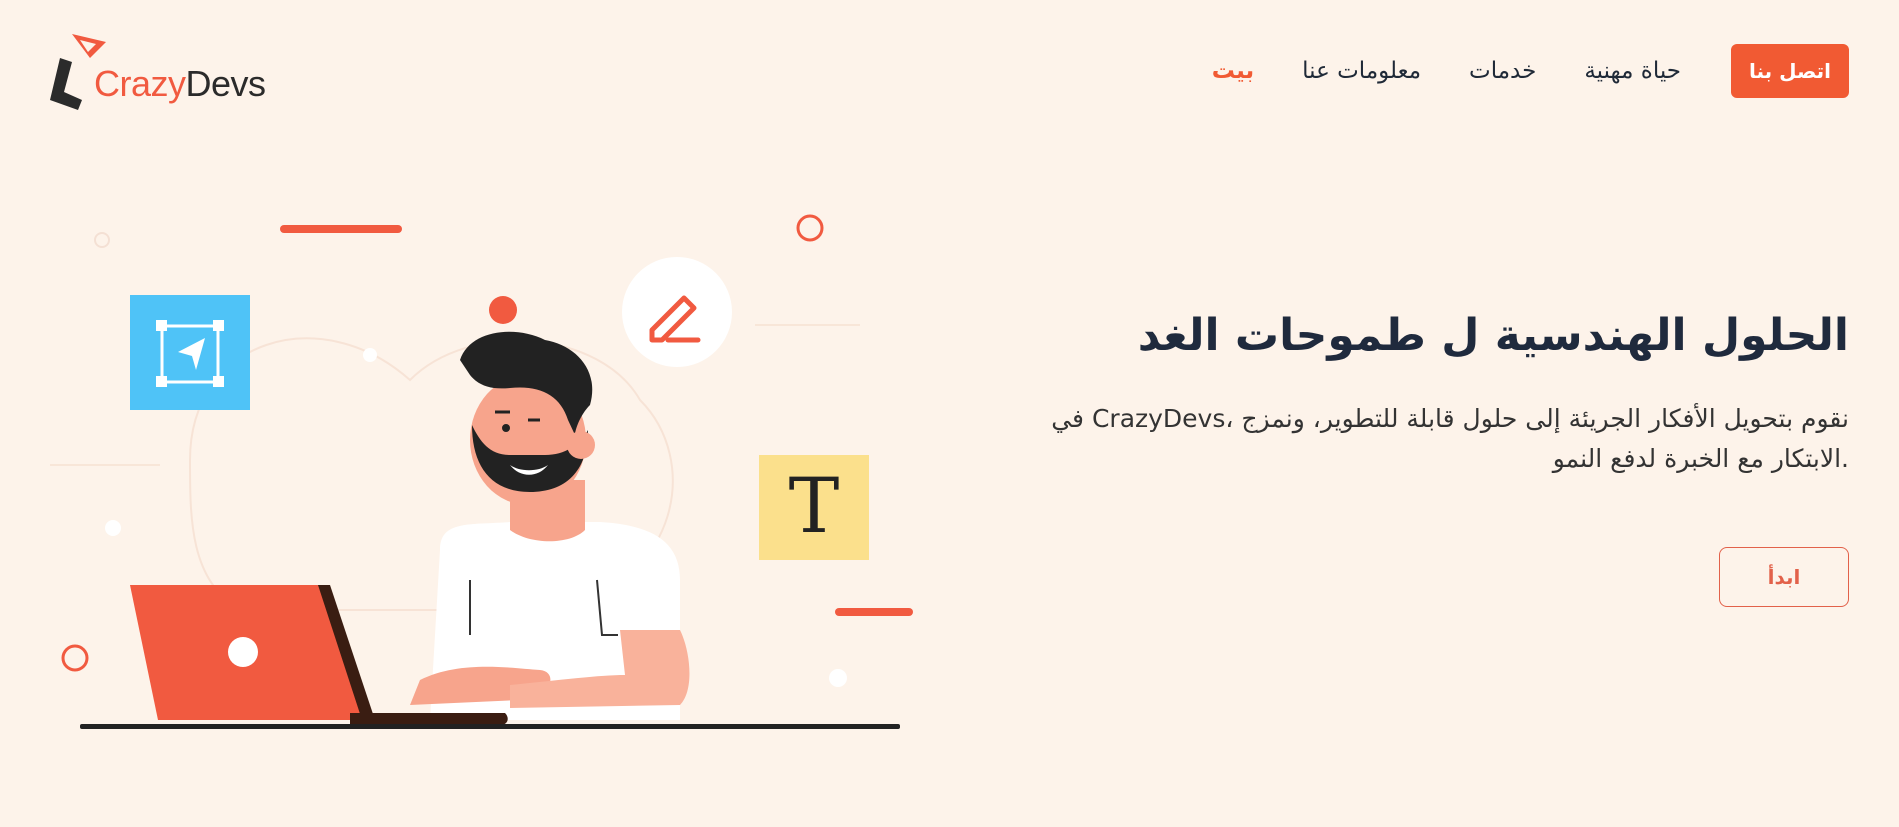 The width and height of the screenshot is (1899, 827). I want to click on start-button: ابدأ, so click(1784, 577).